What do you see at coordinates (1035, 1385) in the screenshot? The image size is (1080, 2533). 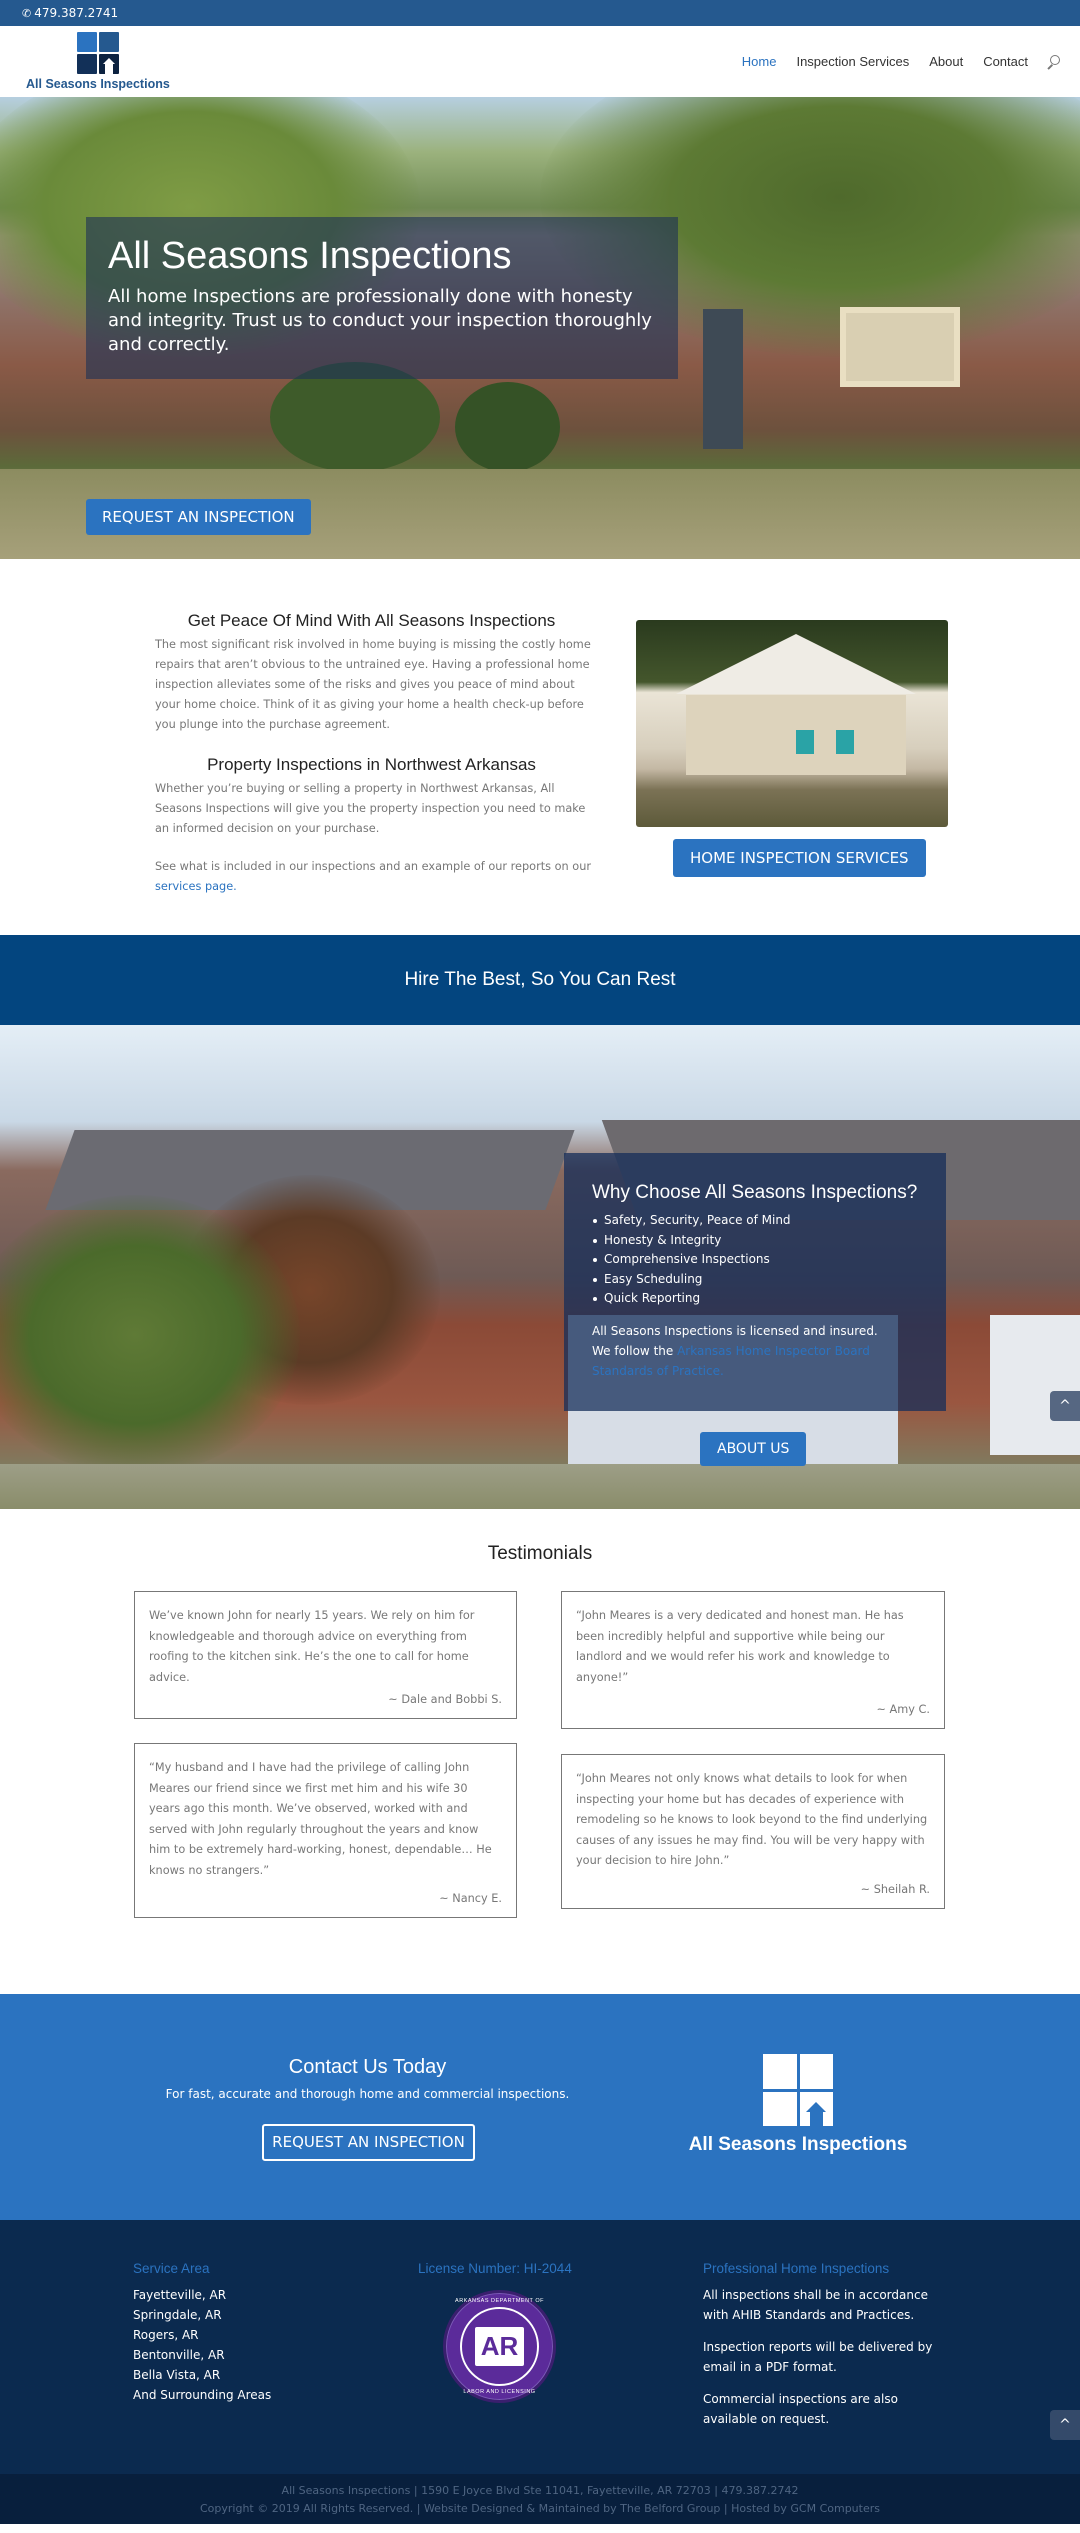 I see `why-photo-garage` at bounding box center [1035, 1385].